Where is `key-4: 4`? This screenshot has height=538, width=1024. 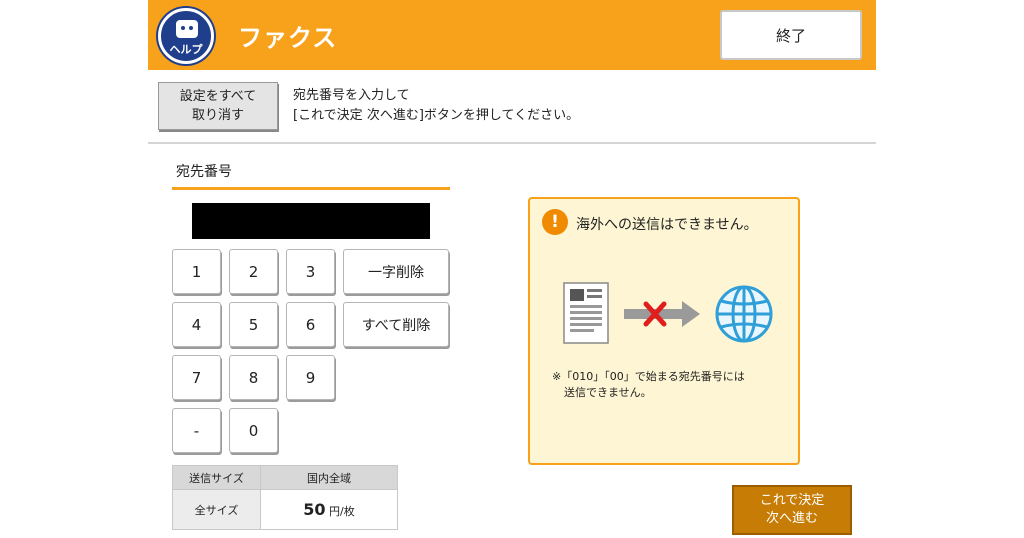
key-4: 4 is located at coordinates (196, 324).